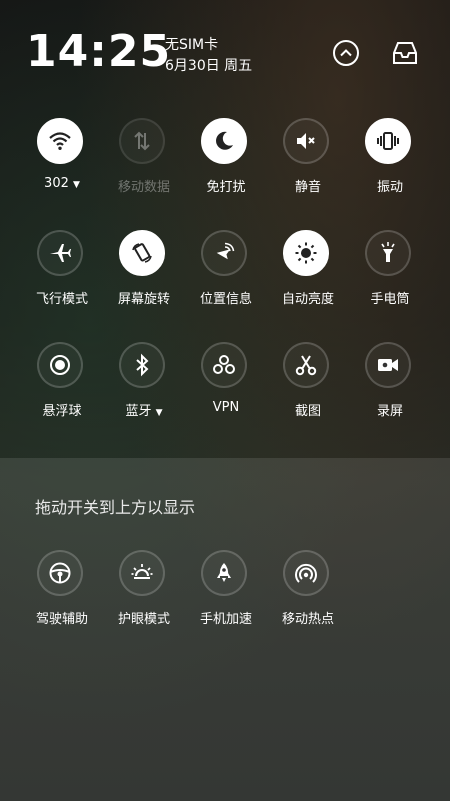  What do you see at coordinates (225, 251) in the screenshot?
I see `location-icon` at bounding box center [225, 251].